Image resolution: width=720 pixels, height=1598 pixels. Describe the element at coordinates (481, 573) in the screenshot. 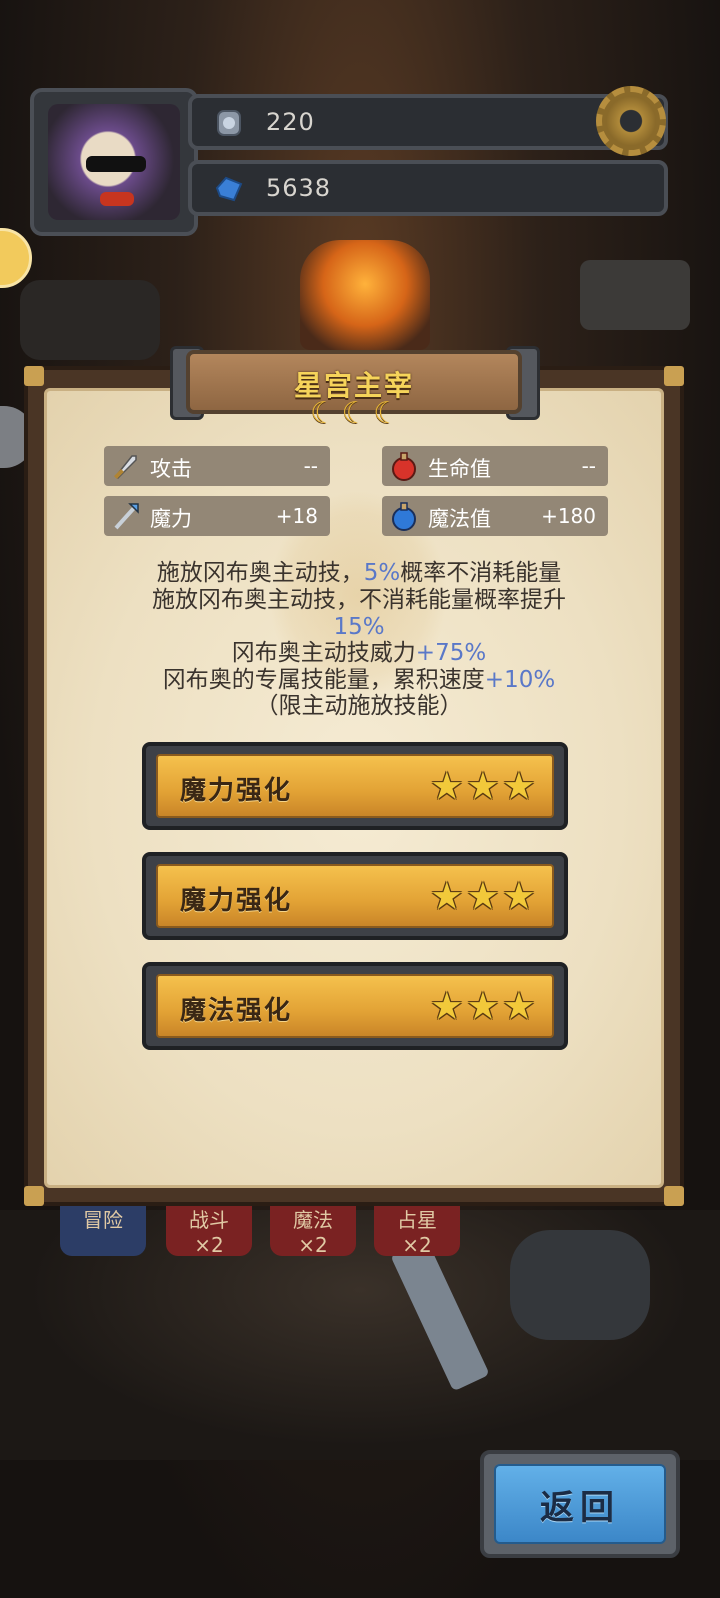

I see `desc-text: 概率不消耗能量` at that location.